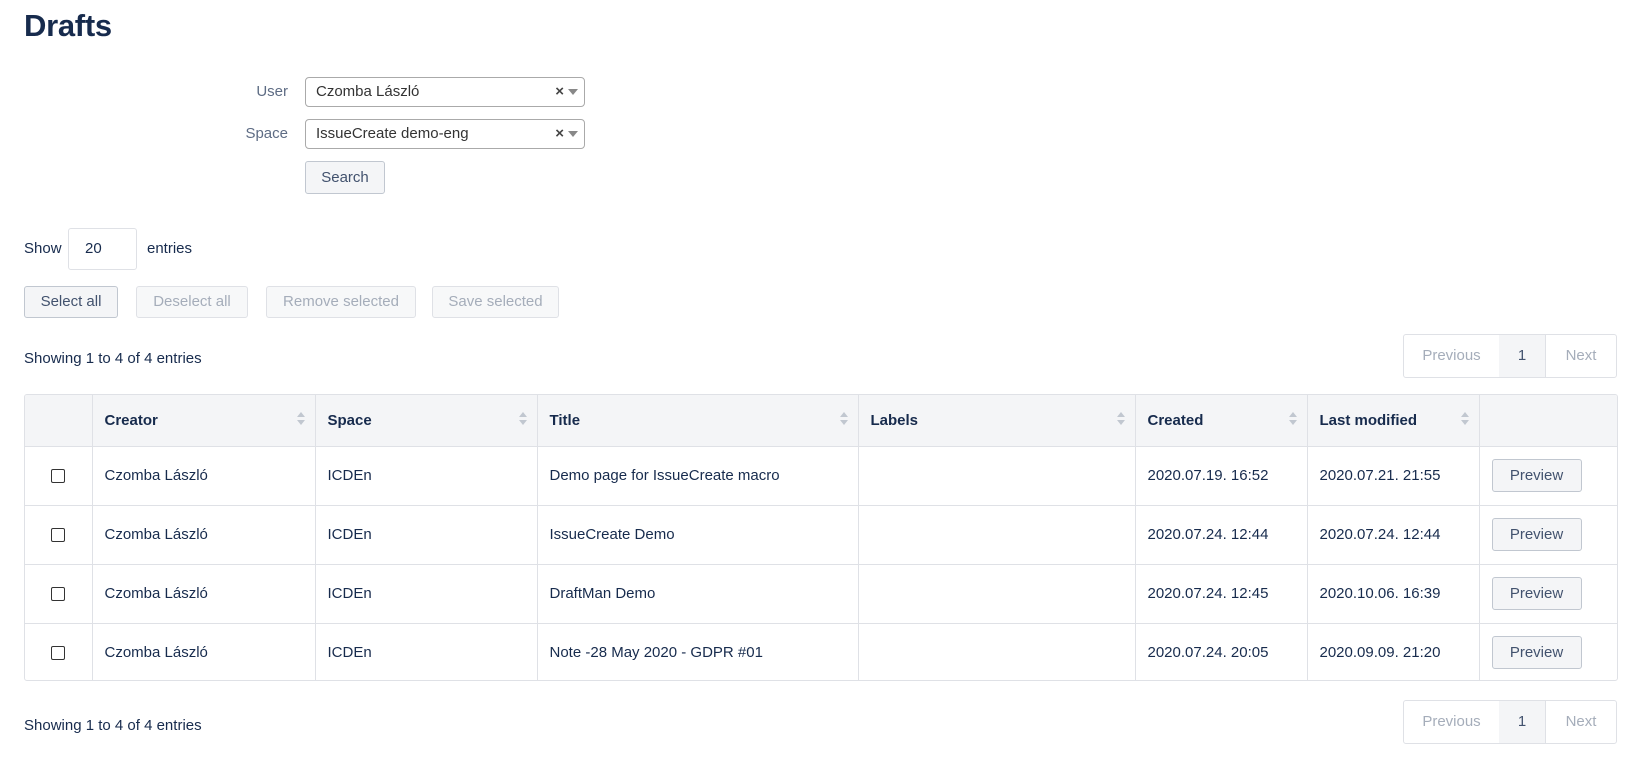  Describe the element at coordinates (68, 25) in the screenshot. I see `page-title: Drafts` at that location.